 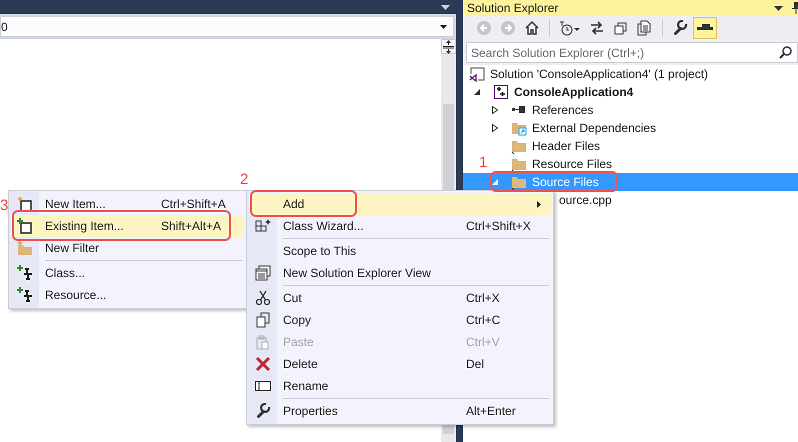 What do you see at coordinates (227, 26) in the screenshot?
I see `dropdown-field: 0` at bounding box center [227, 26].